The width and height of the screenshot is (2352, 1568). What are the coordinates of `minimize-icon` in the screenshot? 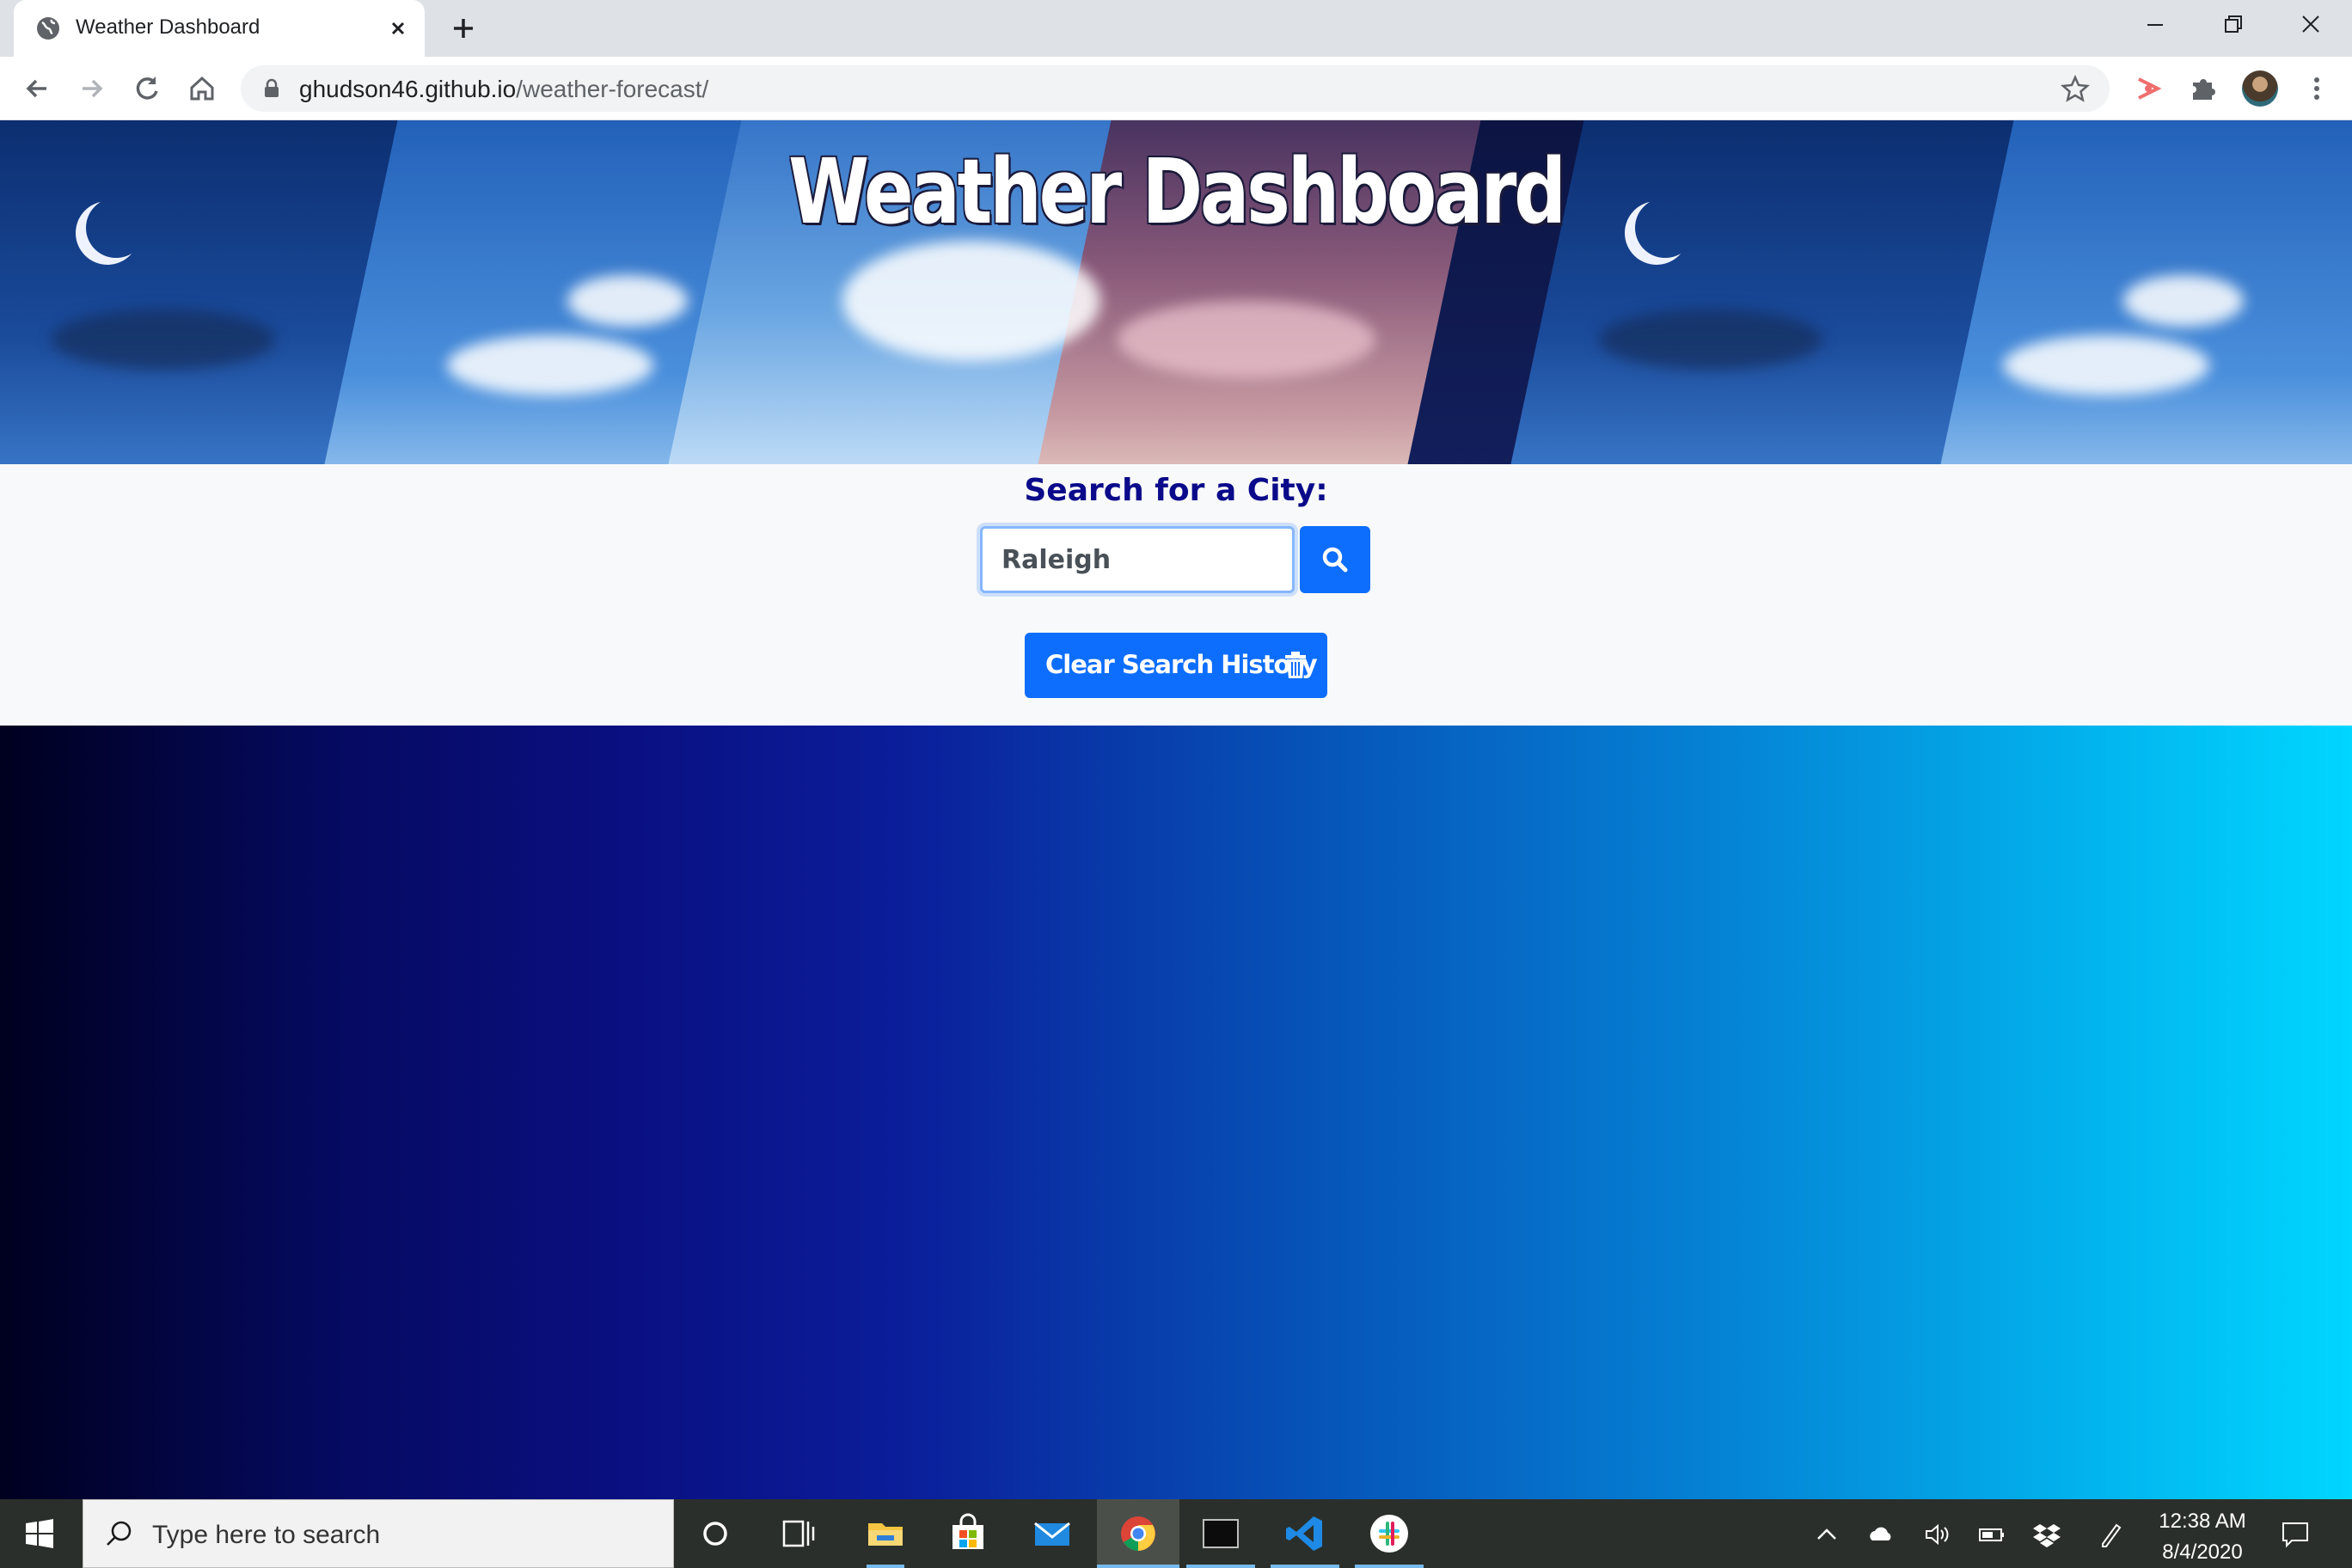 It's located at (2155, 25).